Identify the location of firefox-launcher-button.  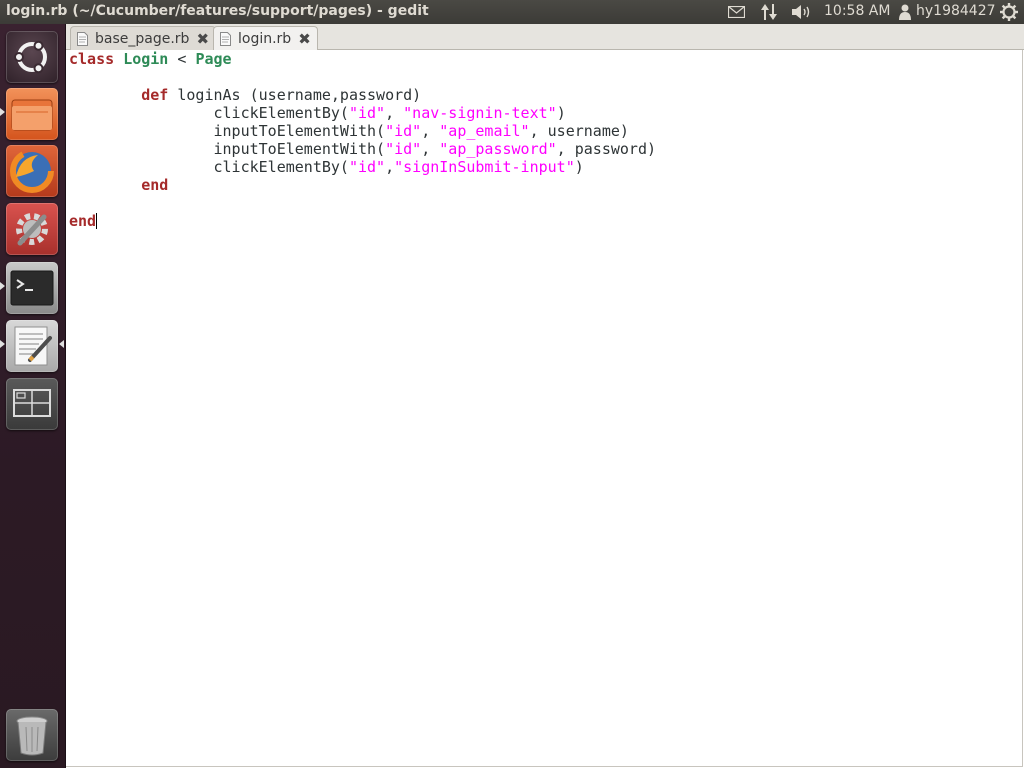
(32, 171).